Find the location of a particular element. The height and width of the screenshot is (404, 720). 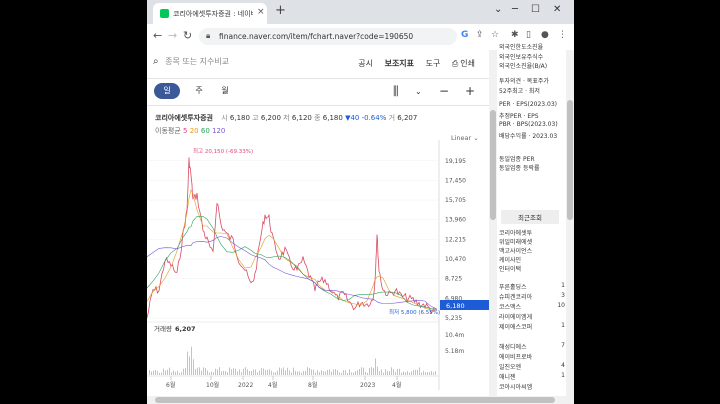

recent-item: 위일미래에셋 is located at coordinates (515, 241).